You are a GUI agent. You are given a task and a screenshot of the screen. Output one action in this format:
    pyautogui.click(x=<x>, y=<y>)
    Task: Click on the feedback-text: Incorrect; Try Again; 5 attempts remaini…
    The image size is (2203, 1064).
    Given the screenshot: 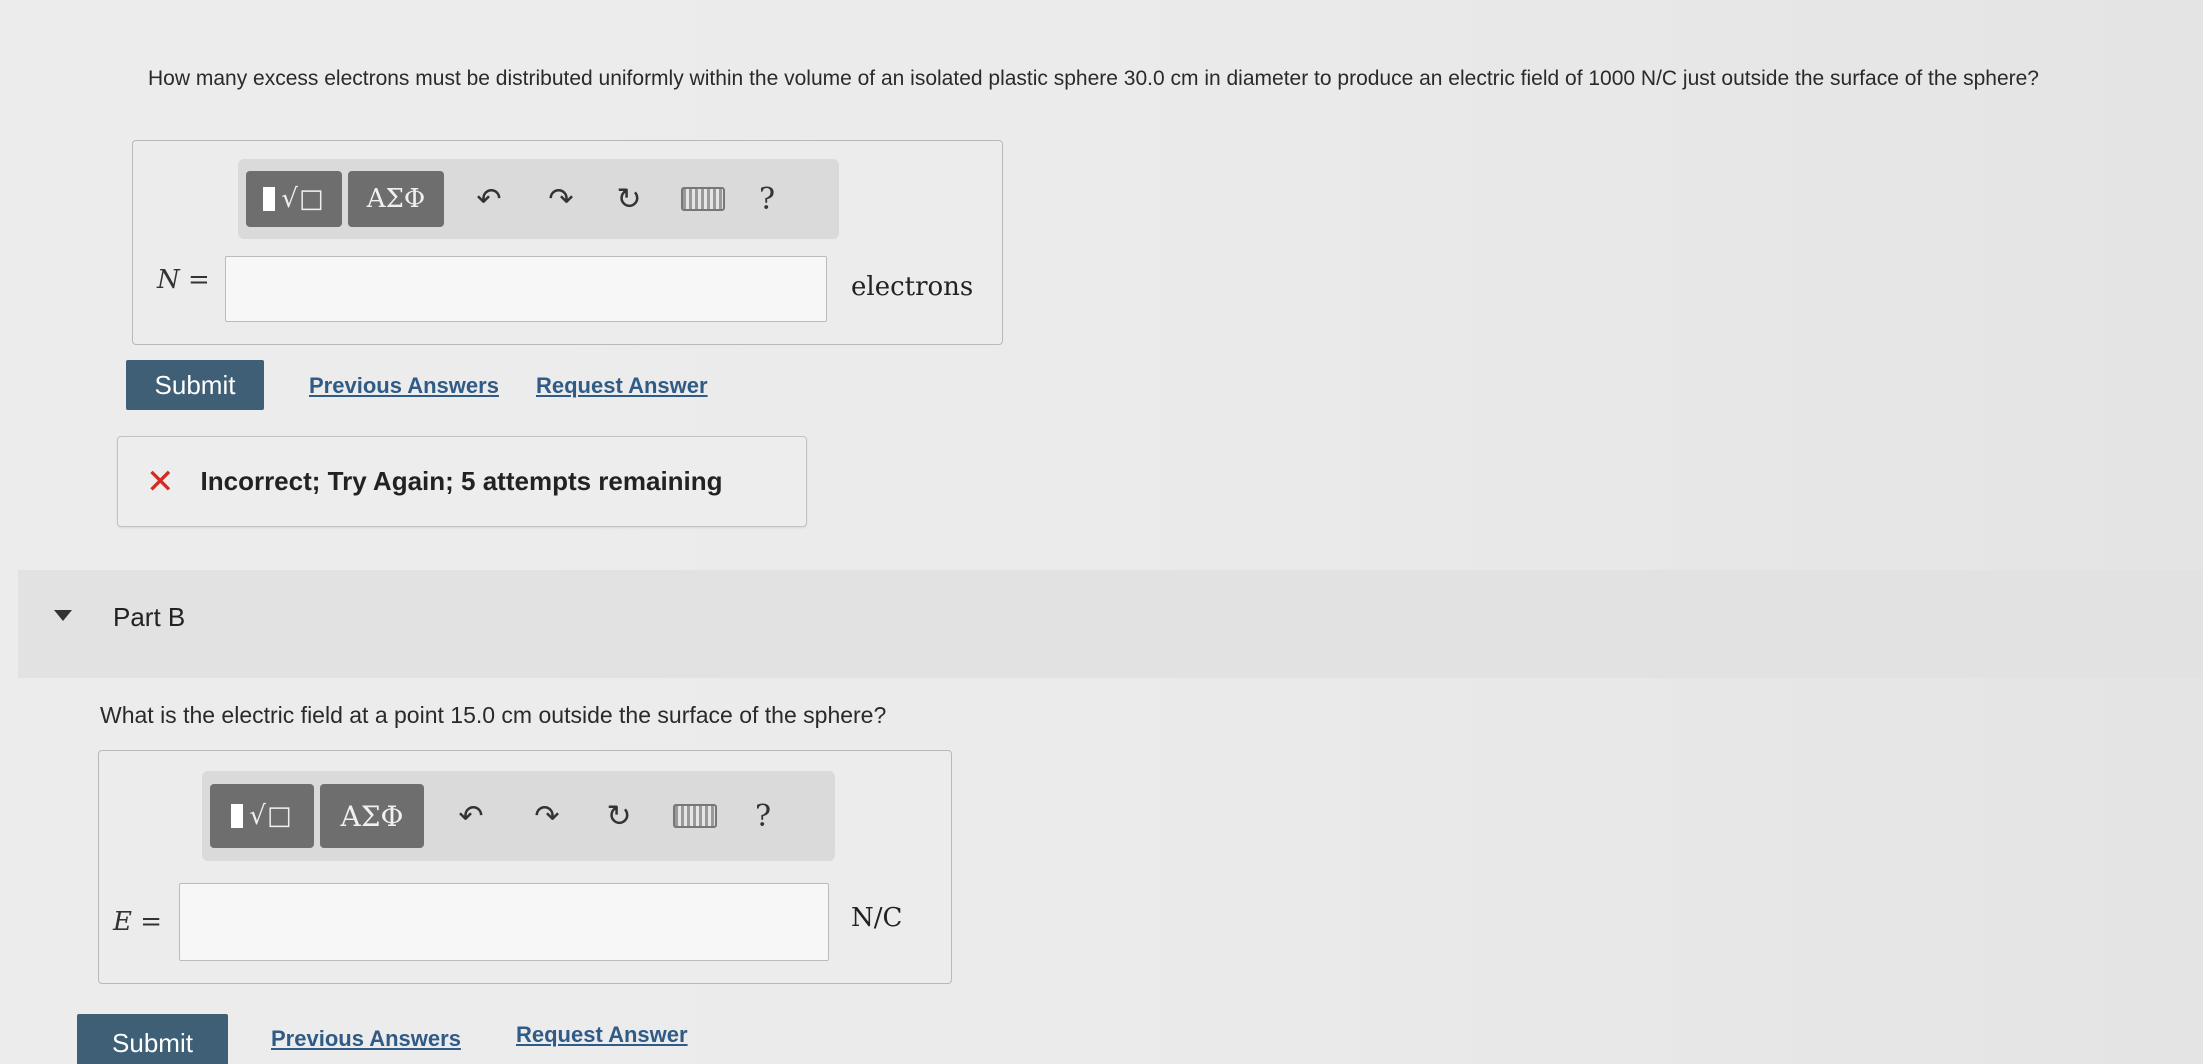 What is the action you would take?
    pyautogui.click(x=461, y=481)
    